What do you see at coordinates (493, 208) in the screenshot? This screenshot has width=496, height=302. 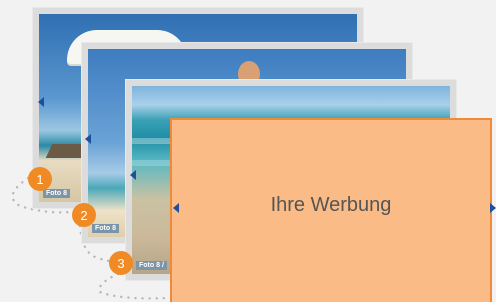 I see `ad-next-arrow-icon` at bounding box center [493, 208].